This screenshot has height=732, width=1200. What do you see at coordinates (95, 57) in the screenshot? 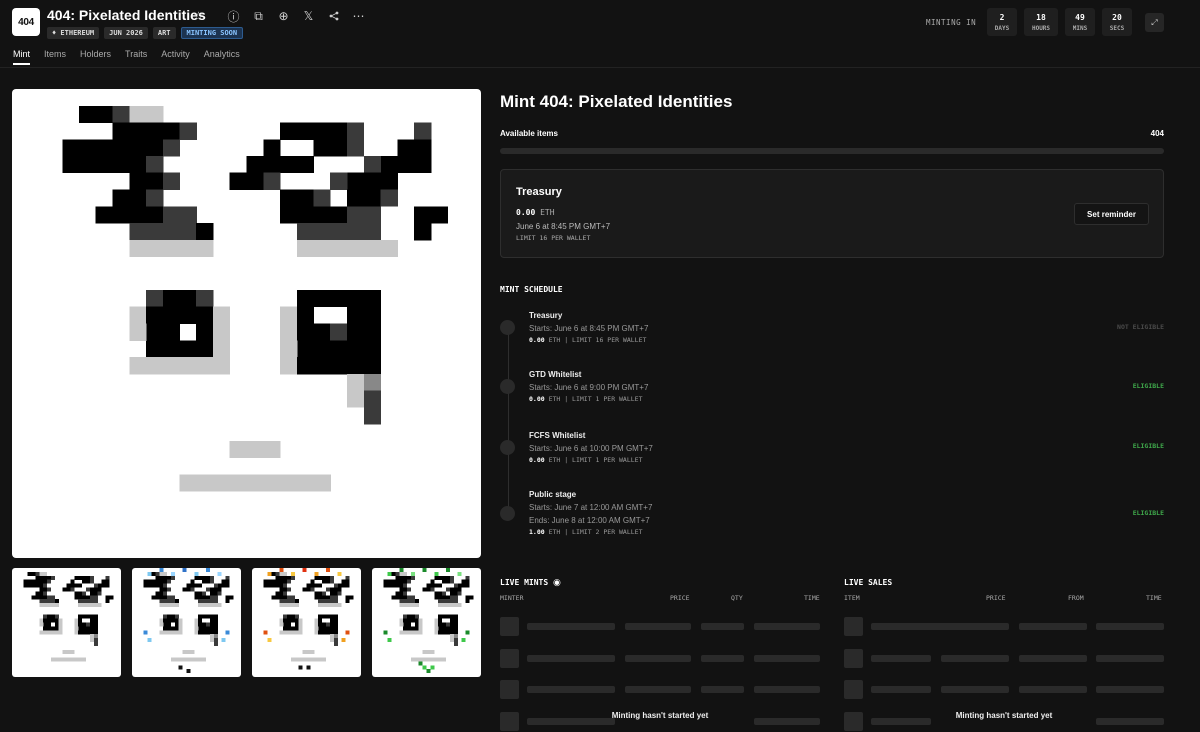
I see `tab-holders: Holders` at bounding box center [95, 57].